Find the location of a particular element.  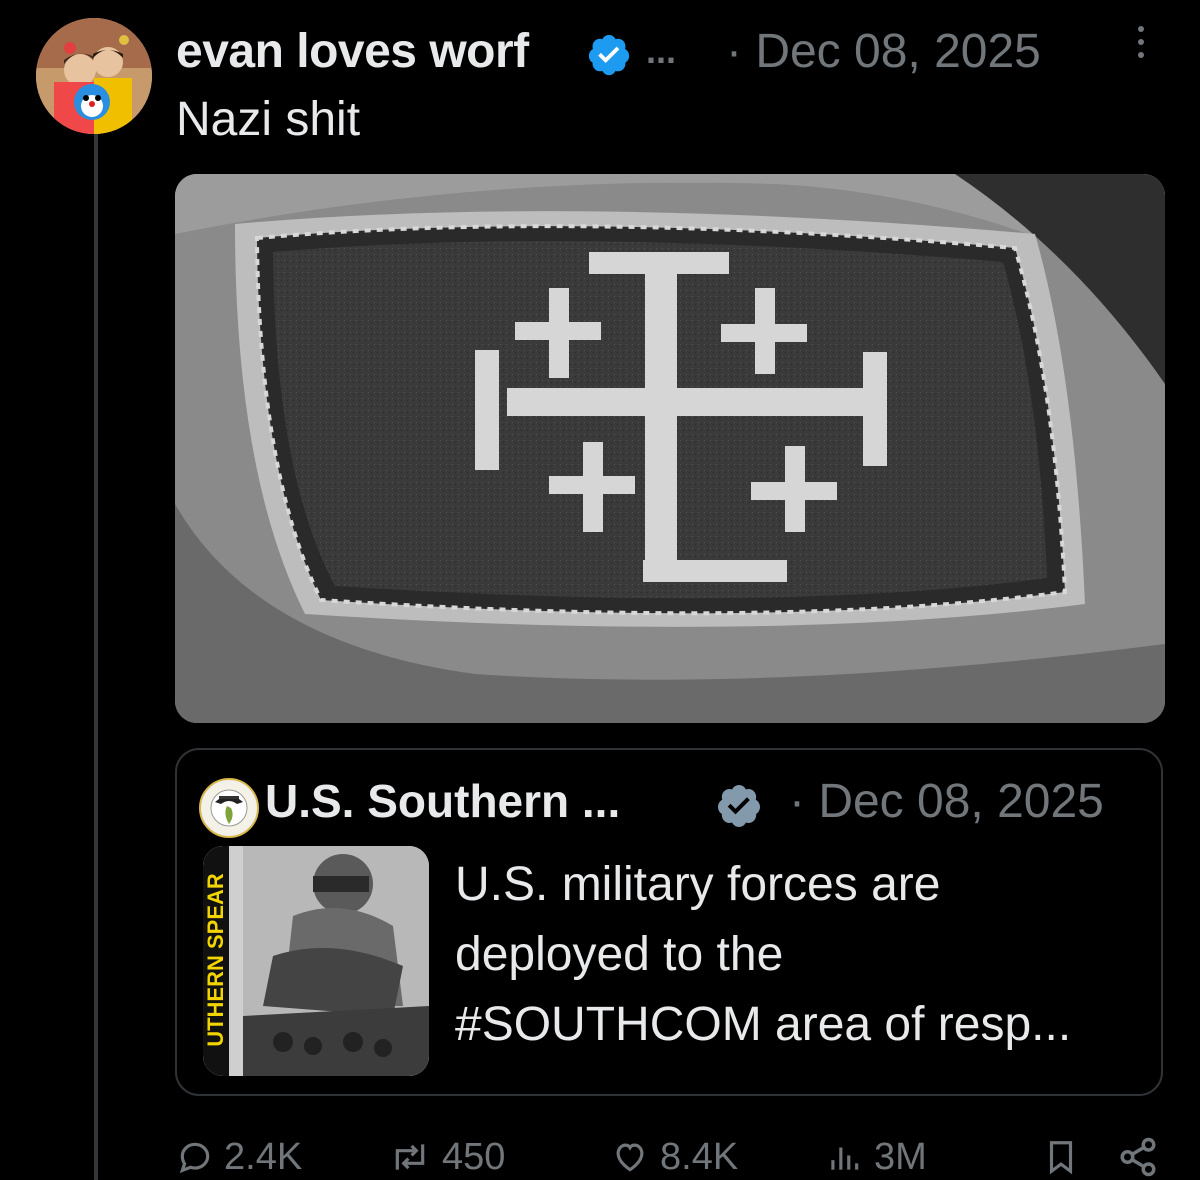

quoted-date: · Dec 08, 2025 is located at coordinates (946, 801).